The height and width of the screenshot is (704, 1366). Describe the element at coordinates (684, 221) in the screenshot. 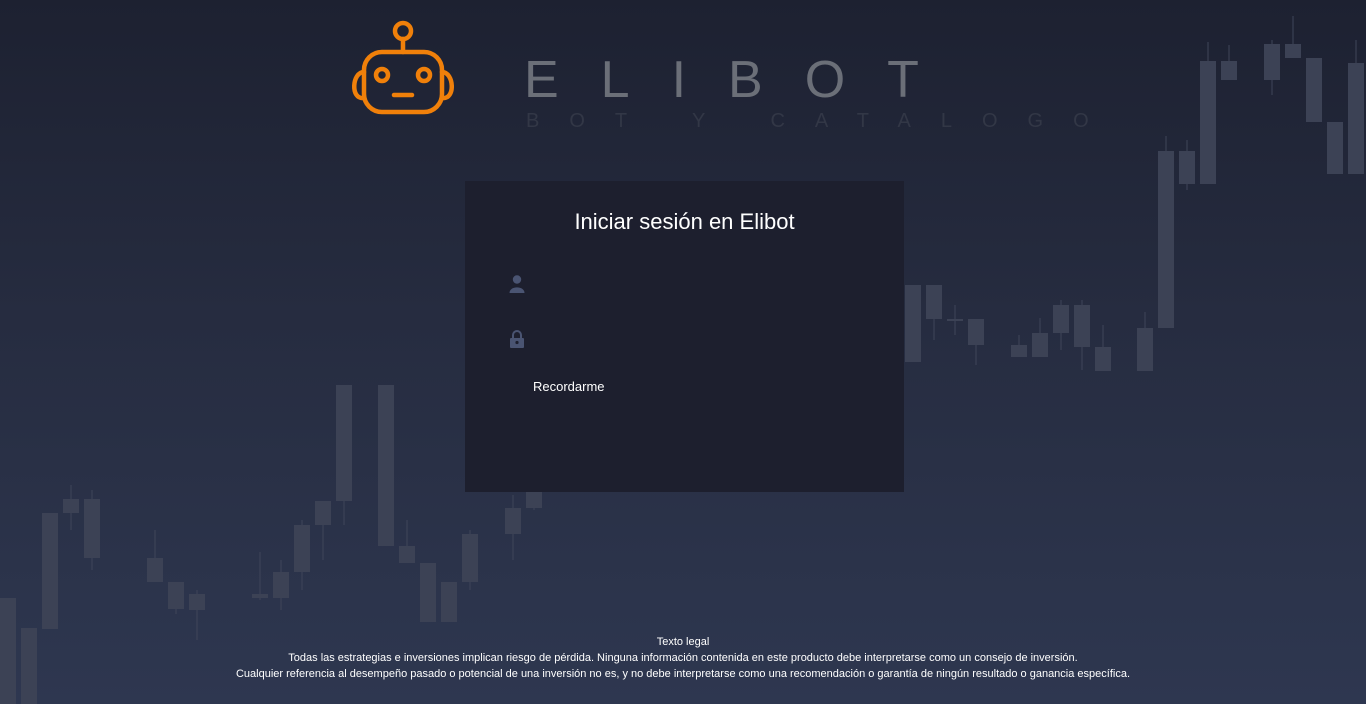

I see `login-title: Iniciar sesión en Elibot` at that location.